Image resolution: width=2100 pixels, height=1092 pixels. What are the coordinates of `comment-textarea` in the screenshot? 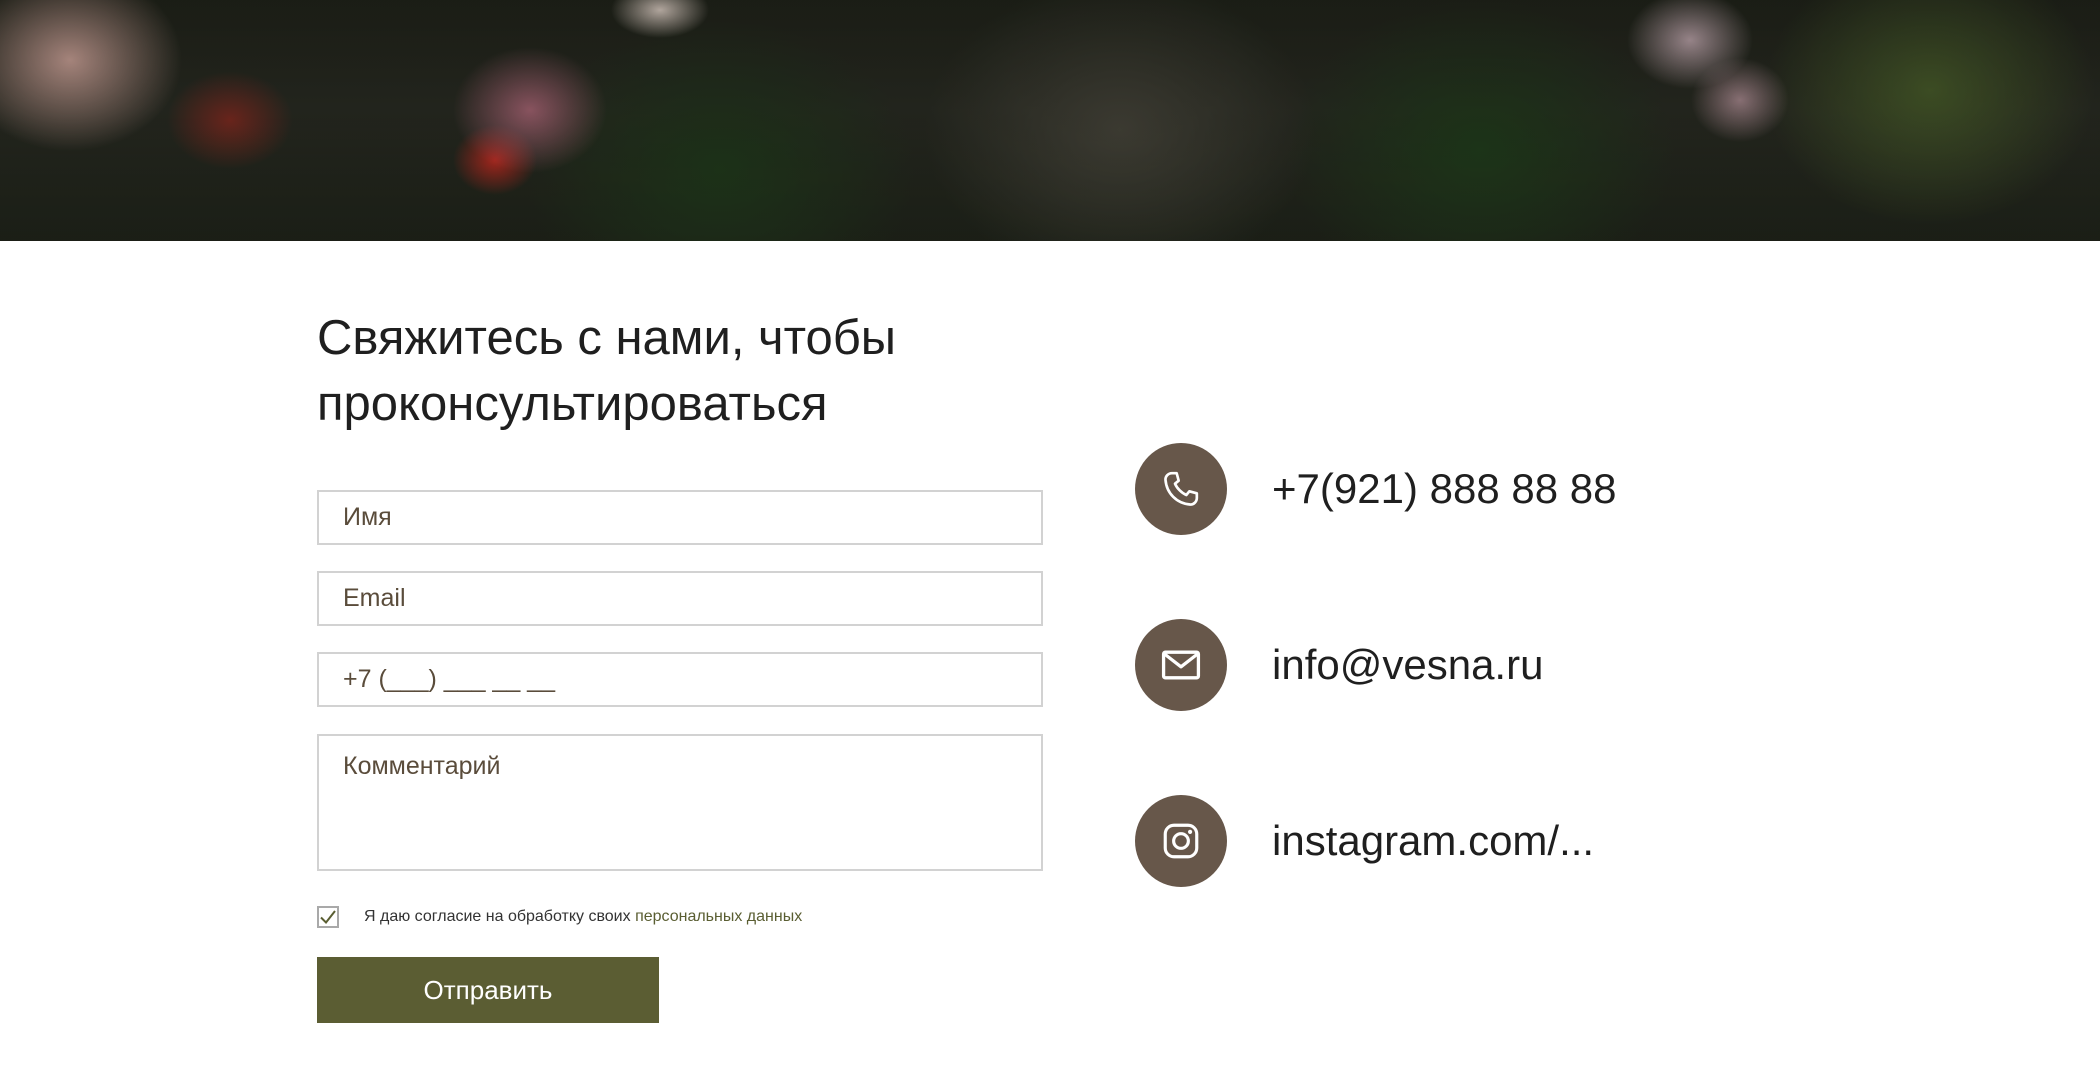 It's located at (680, 802).